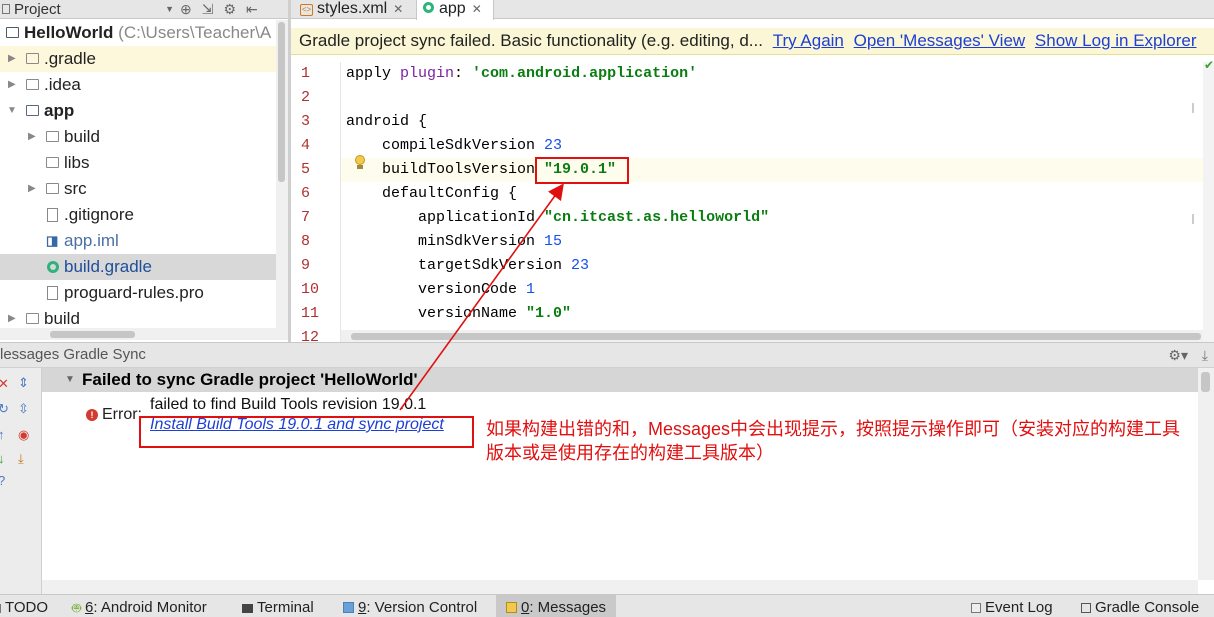  I want to click on open-messages-view-link: Open 'Messages' View, so click(940, 40).